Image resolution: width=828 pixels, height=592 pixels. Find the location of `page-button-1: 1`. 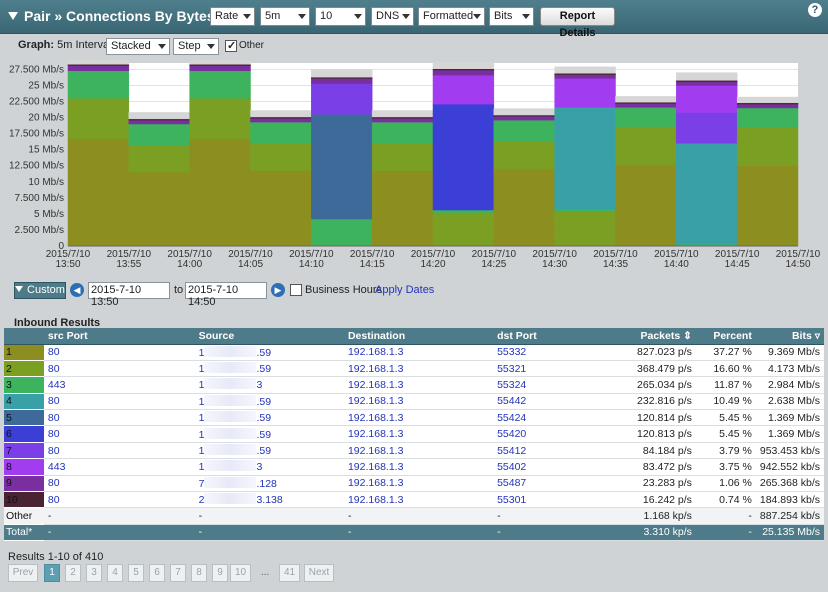

page-button-1: 1 is located at coordinates (52, 573).